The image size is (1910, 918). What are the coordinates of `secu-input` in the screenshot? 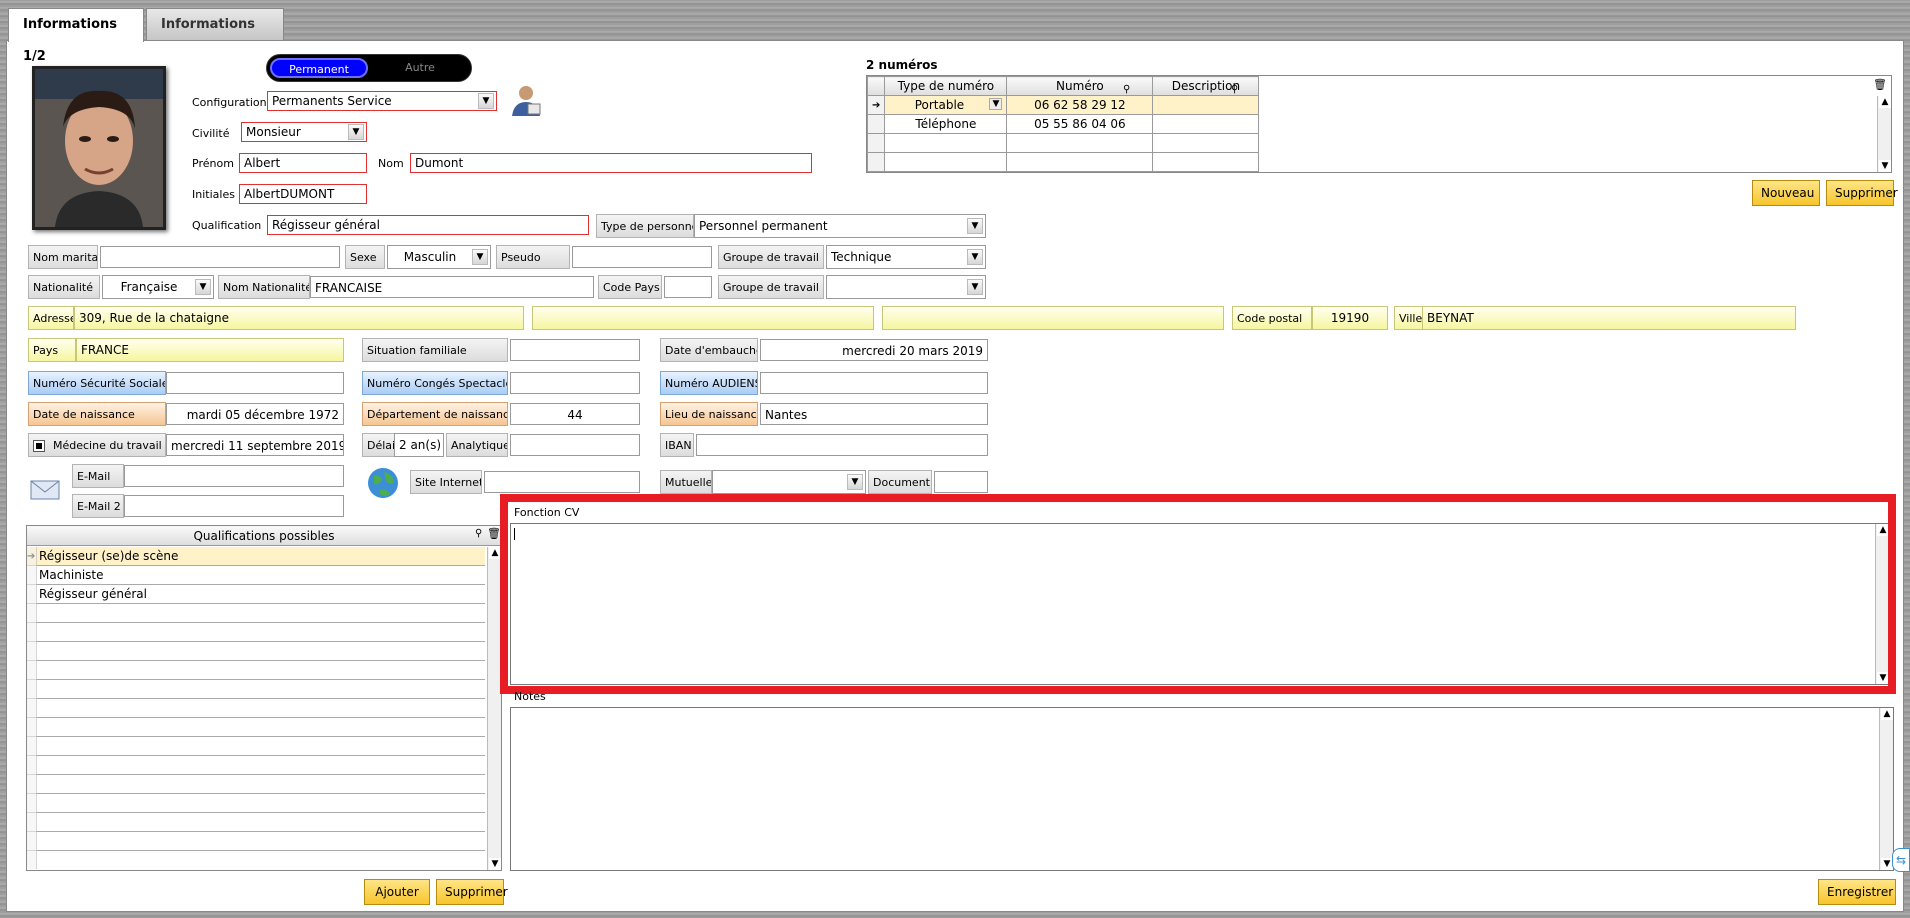 It's located at (255, 383).